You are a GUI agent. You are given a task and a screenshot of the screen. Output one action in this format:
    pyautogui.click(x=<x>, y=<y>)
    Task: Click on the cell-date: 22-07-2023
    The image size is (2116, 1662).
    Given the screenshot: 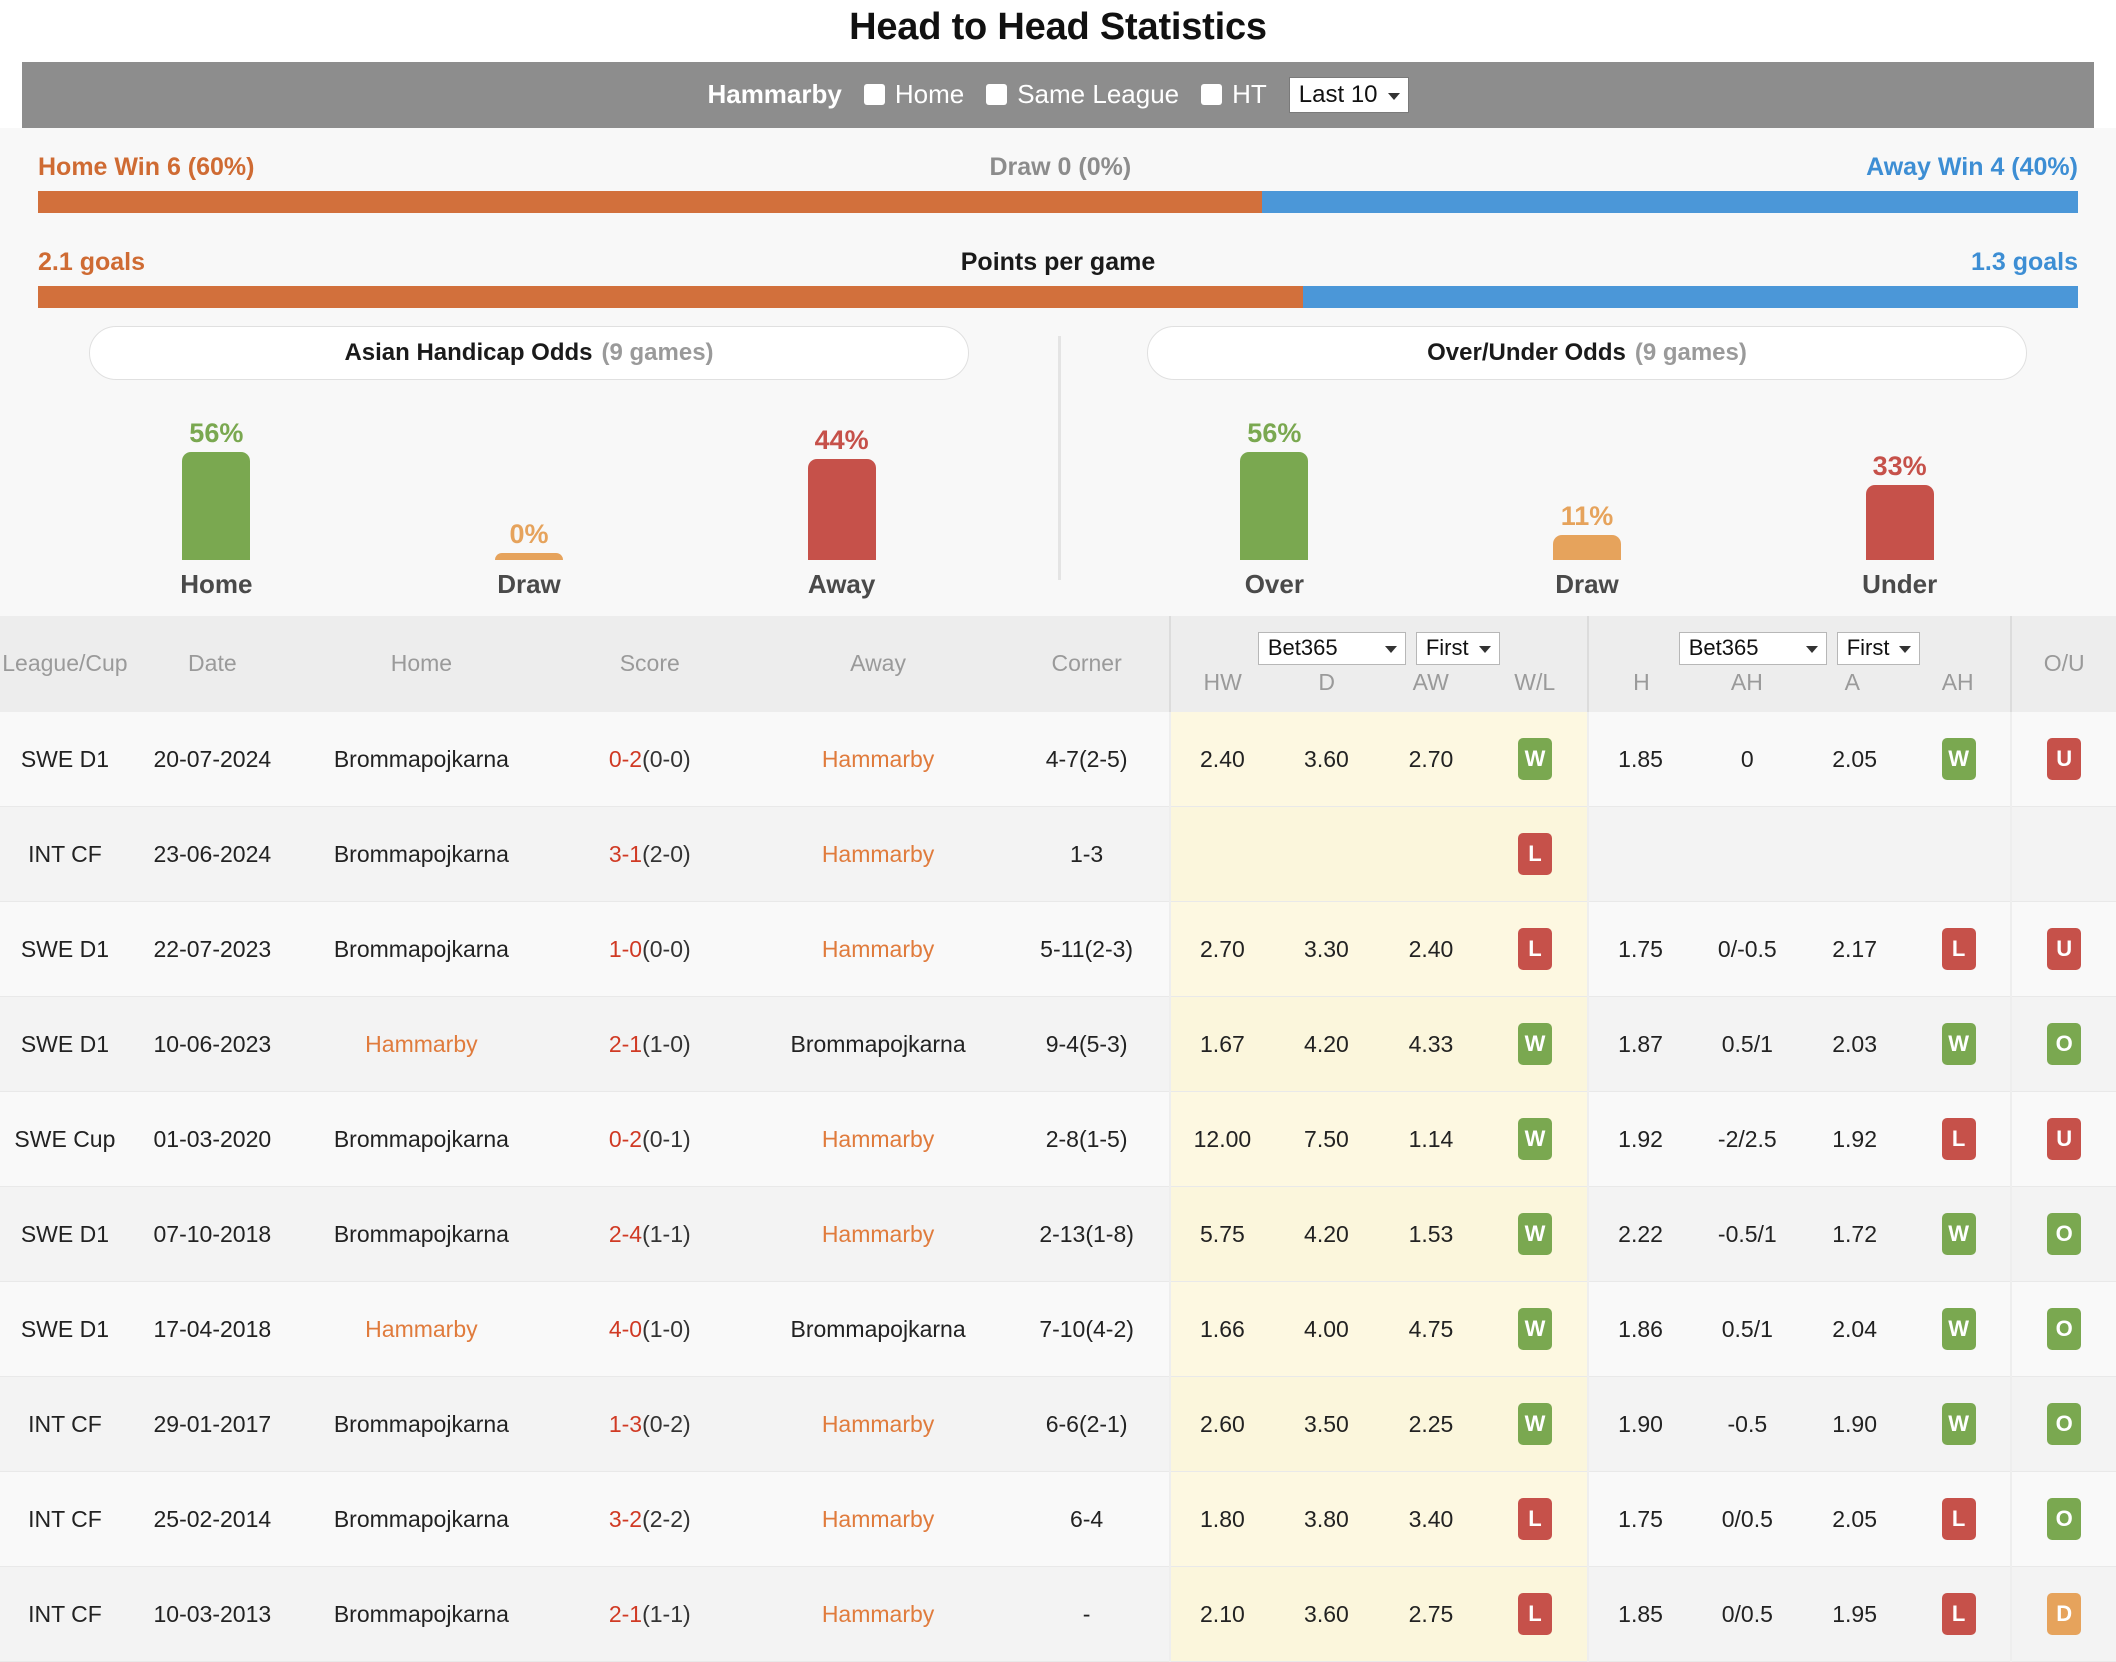 What is the action you would take?
    pyautogui.click(x=212, y=949)
    